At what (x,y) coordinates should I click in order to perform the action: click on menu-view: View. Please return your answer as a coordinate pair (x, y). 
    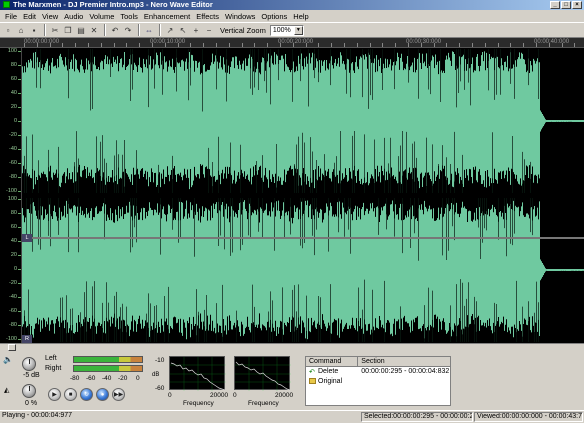
    Looking at the image, I should click on (50, 16).